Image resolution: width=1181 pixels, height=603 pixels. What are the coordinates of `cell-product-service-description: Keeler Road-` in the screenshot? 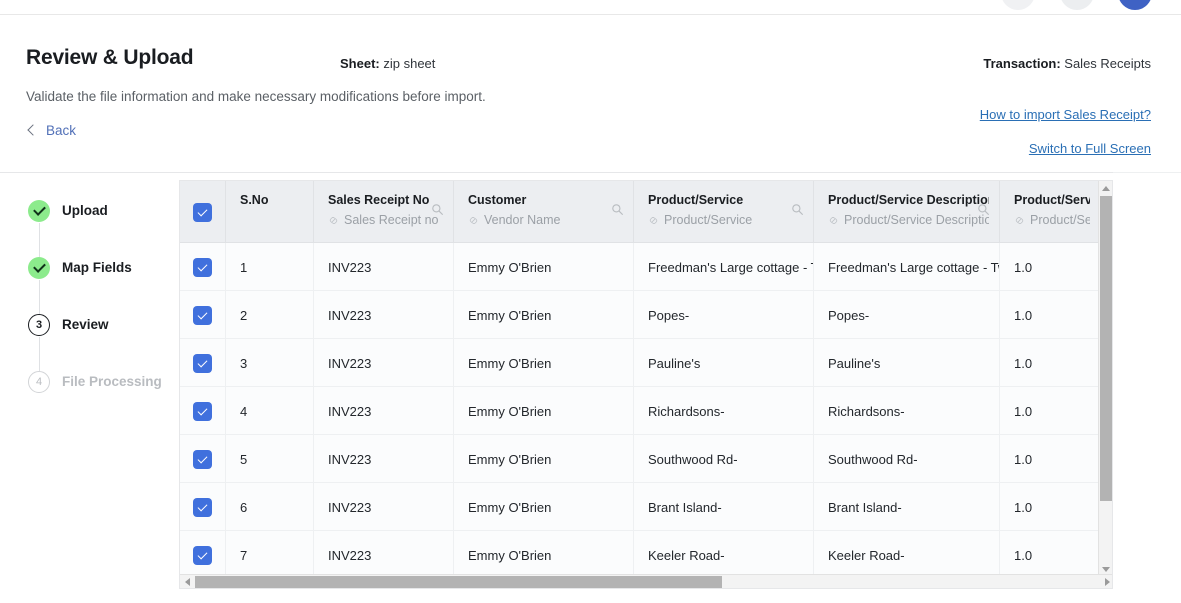 It's located at (907, 555).